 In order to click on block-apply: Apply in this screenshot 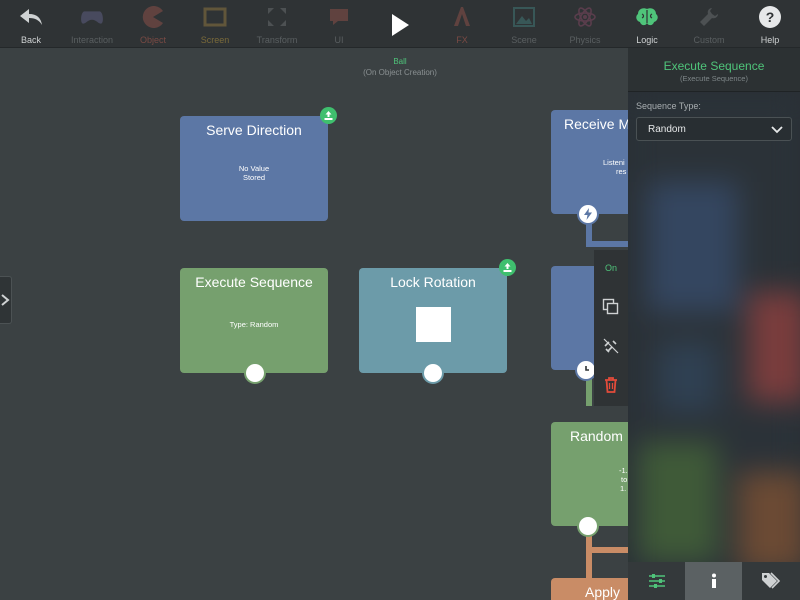, I will do `click(589, 589)`.